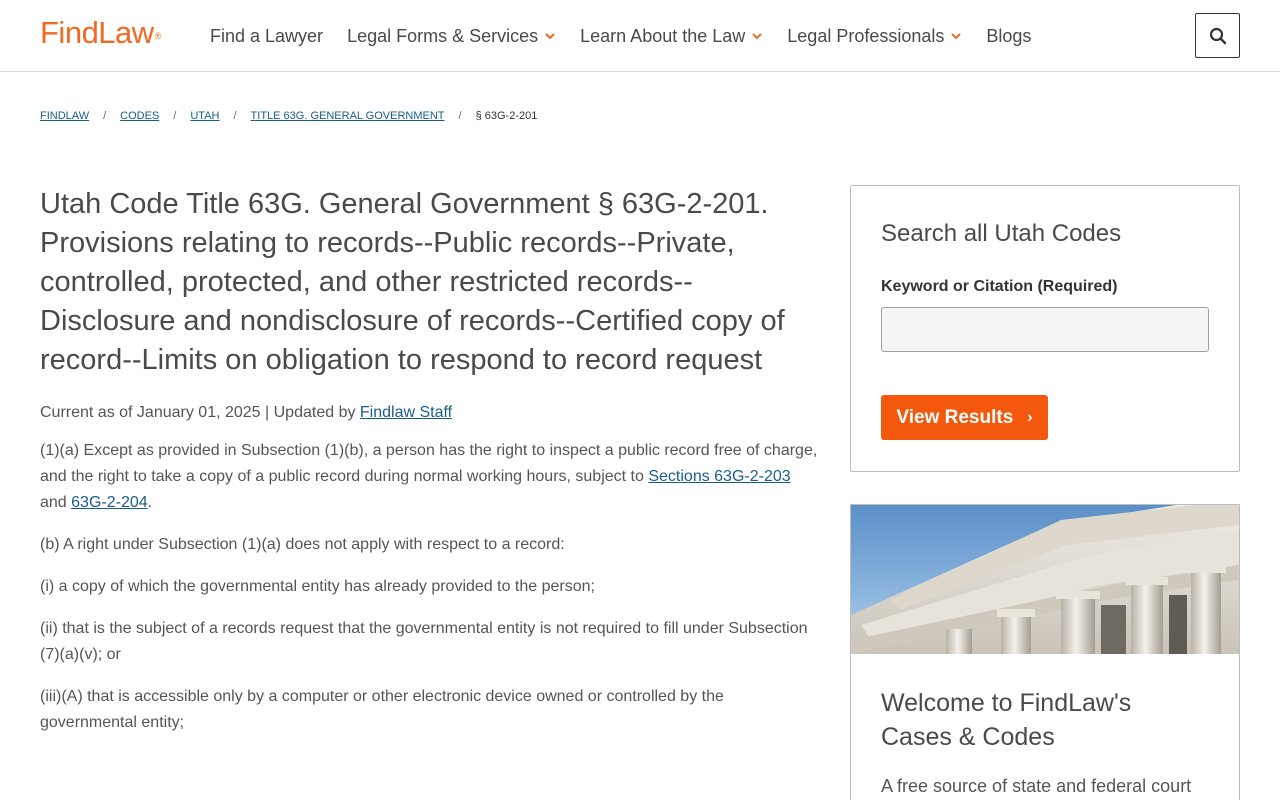  I want to click on breadcrumb-utah: UTAH, so click(204, 116).